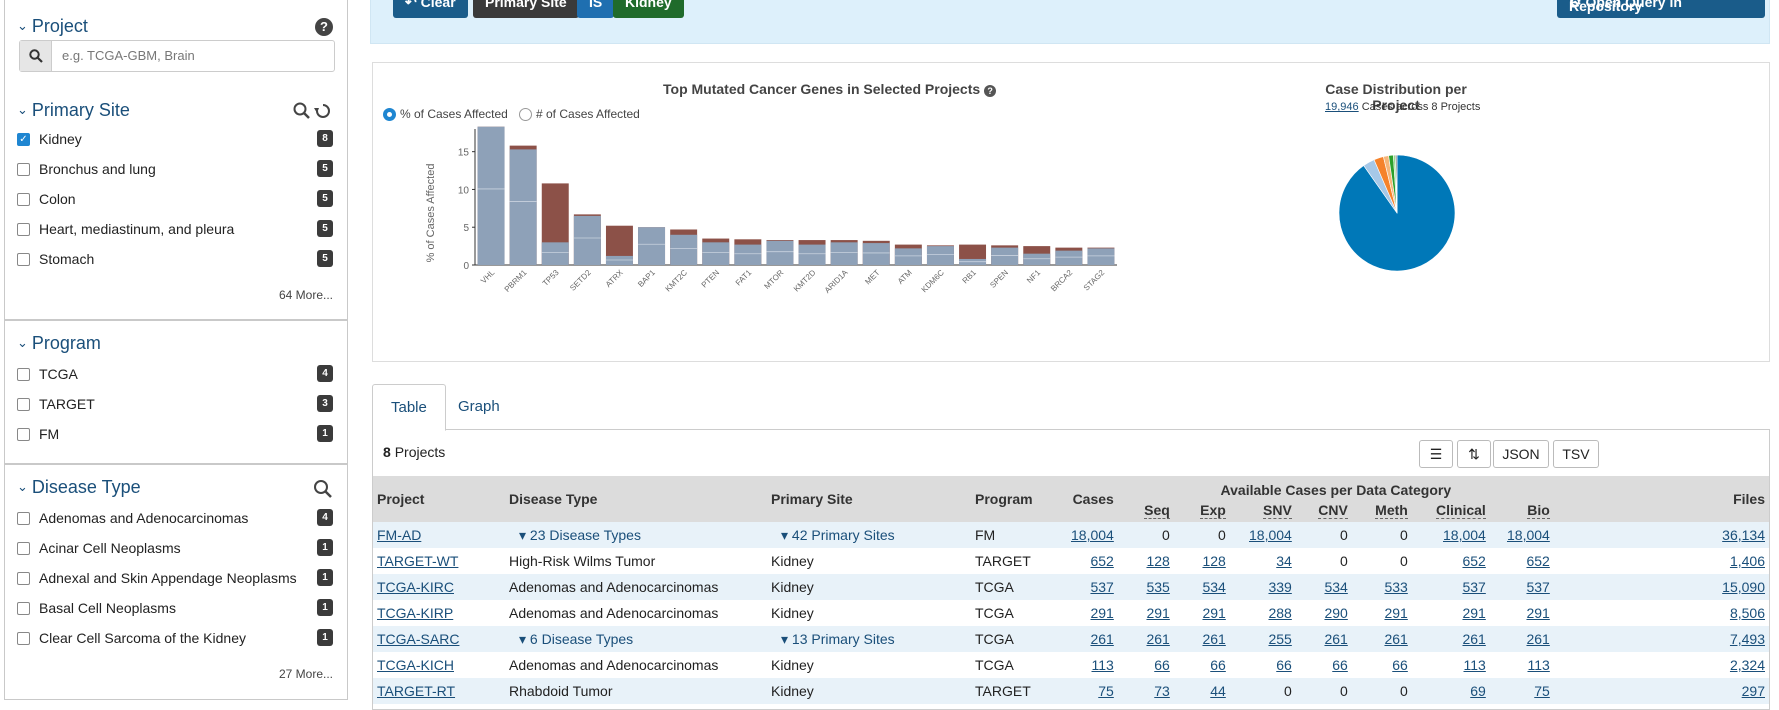 This screenshot has height=710, width=1779. Describe the element at coordinates (1475, 665) in the screenshot. I see `clinical-value: 113` at that location.